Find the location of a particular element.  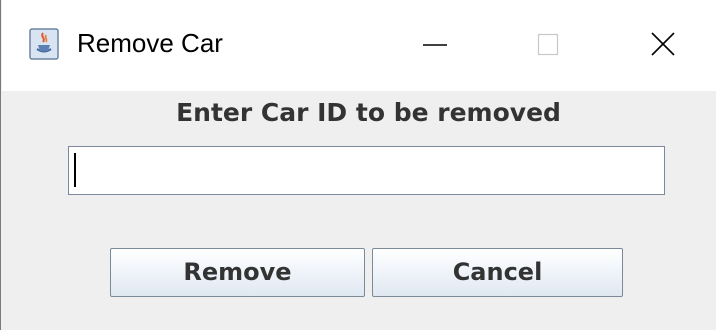

window-title: Remove Car is located at coordinates (150, 43).